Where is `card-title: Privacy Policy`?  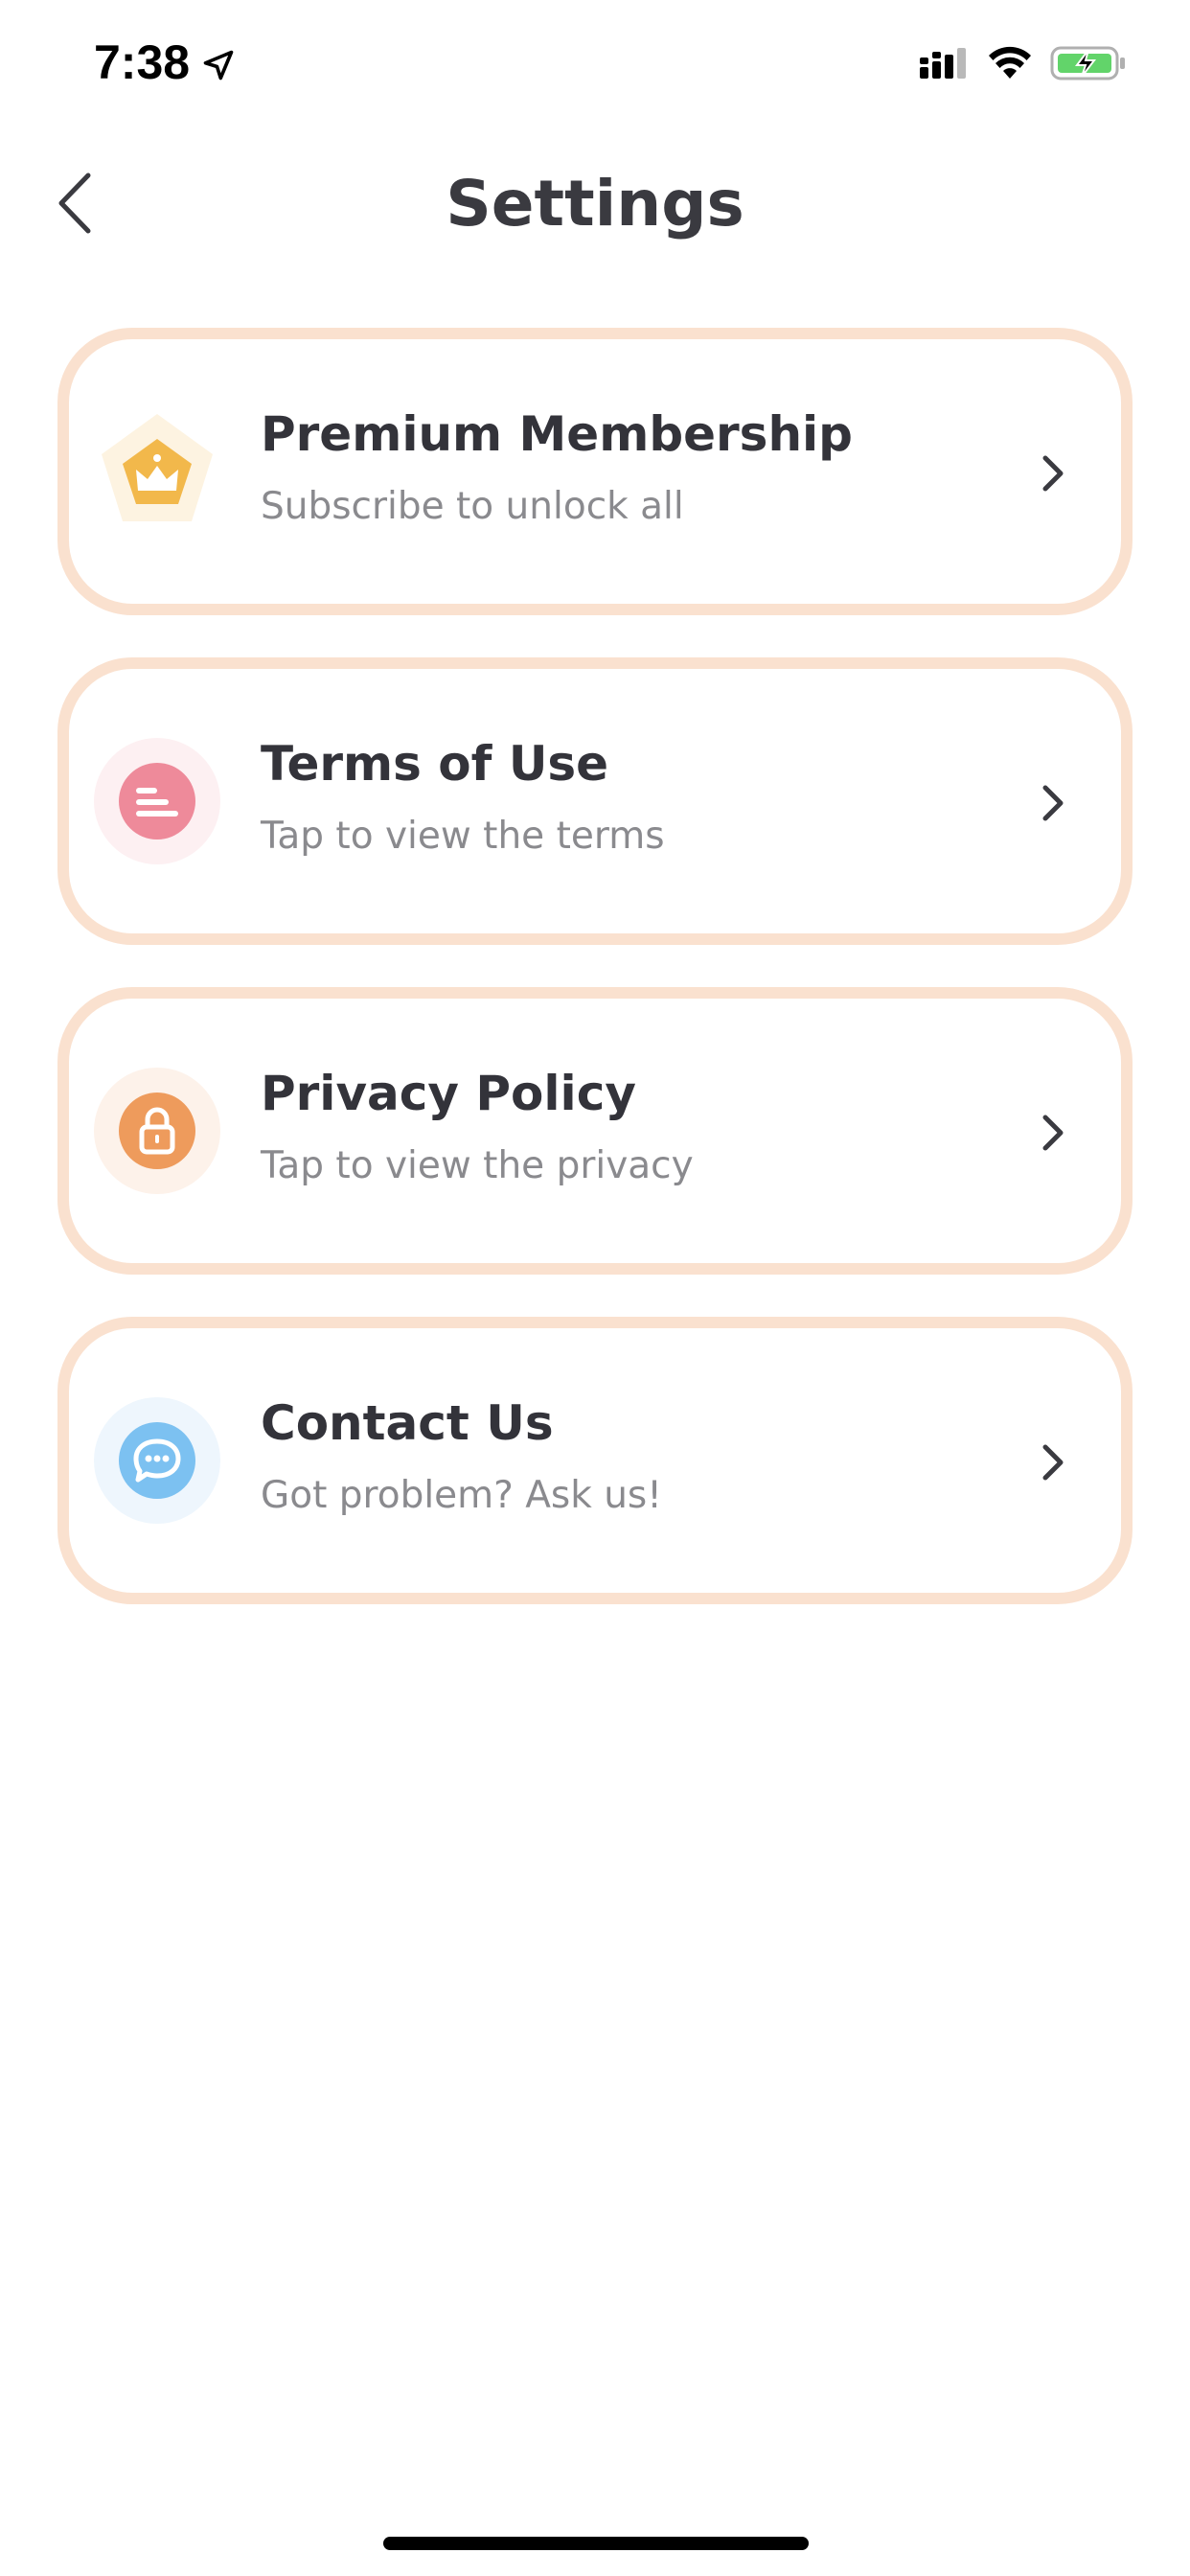 card-title: Privacy Policy is located at coordinates (449, 1093).